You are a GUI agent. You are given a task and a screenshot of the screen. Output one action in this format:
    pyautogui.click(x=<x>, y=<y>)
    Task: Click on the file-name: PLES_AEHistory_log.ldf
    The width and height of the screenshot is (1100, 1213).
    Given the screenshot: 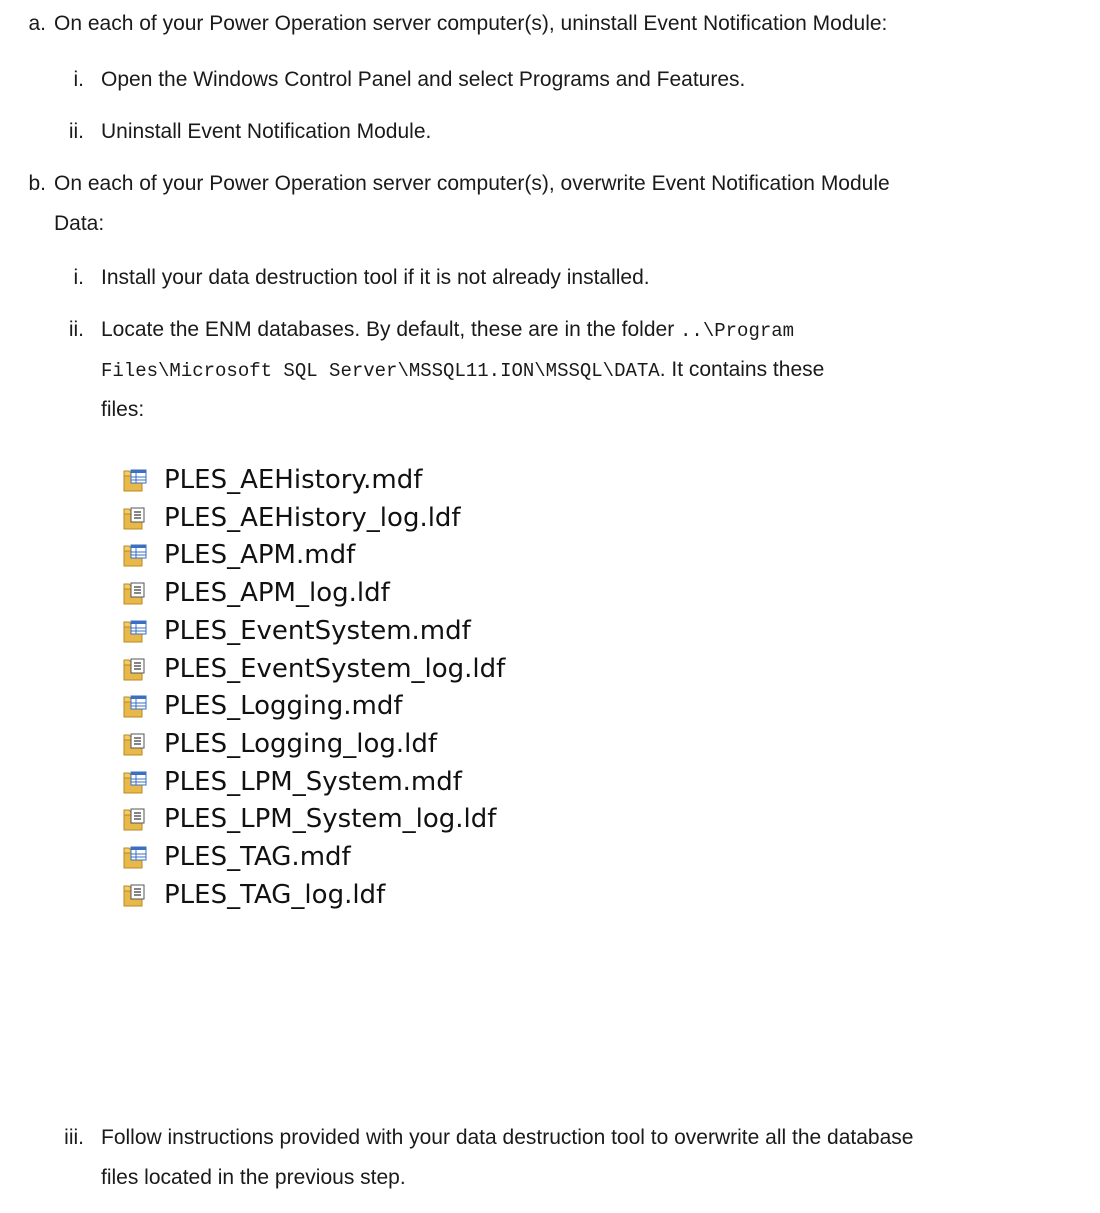 What is the action you would take?
    pyautogui.click(x=312, y=518)
    